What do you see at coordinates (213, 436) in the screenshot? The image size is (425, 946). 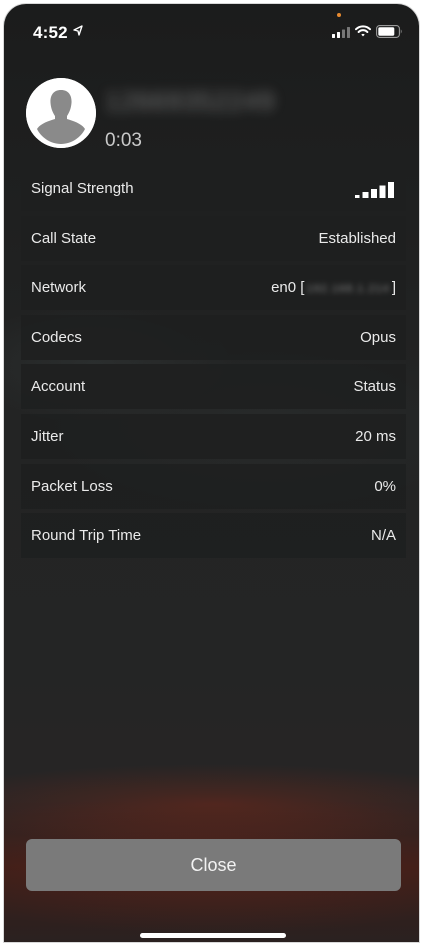 I see `info-row-jitter: Jitter 20 ms` at bounding box center [213, 436].